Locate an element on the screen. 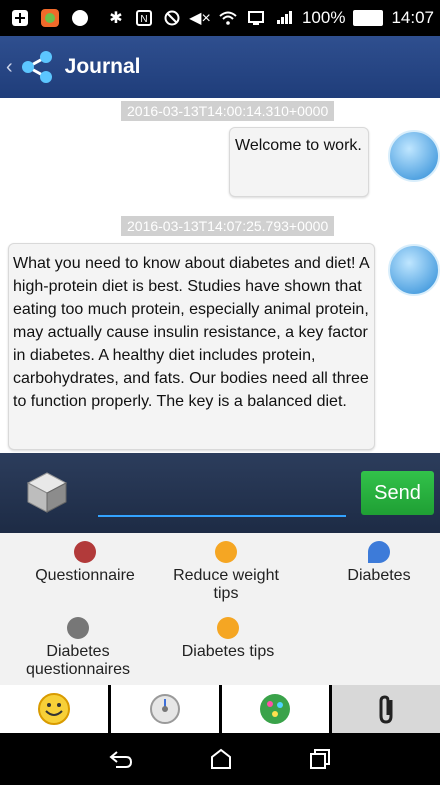 The height and width of the screenshot is (785, 440). signal-icon is located at coordinates (284, 18).